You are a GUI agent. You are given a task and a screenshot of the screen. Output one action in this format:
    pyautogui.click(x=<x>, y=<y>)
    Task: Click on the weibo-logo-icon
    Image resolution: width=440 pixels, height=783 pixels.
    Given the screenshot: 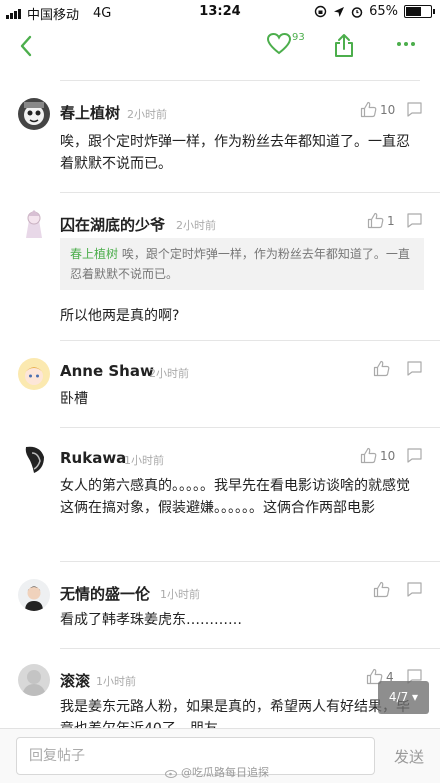 What is the action you would take?
    pyautogui.click(x=171, y=773)
    